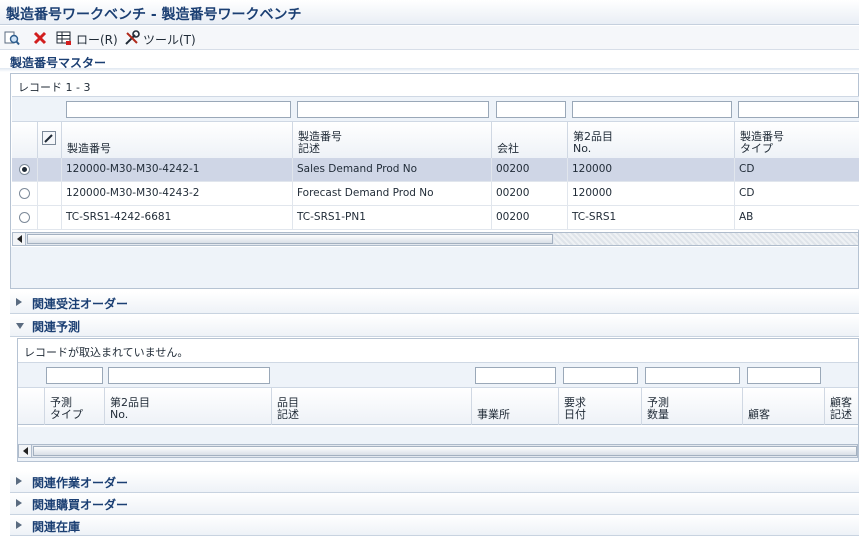  Describe the element at coordinates (393, 109) in the screenshot. I see `filter-input-description` at that location.